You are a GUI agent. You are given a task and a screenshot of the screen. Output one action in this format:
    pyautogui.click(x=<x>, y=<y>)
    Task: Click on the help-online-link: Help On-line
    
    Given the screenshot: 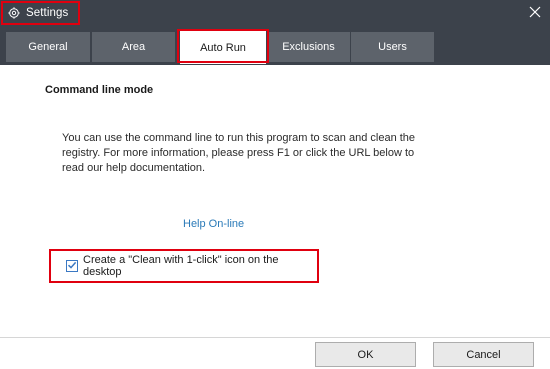 What is the action you would take?
    pyautogui.click(x=213, y=224)
    